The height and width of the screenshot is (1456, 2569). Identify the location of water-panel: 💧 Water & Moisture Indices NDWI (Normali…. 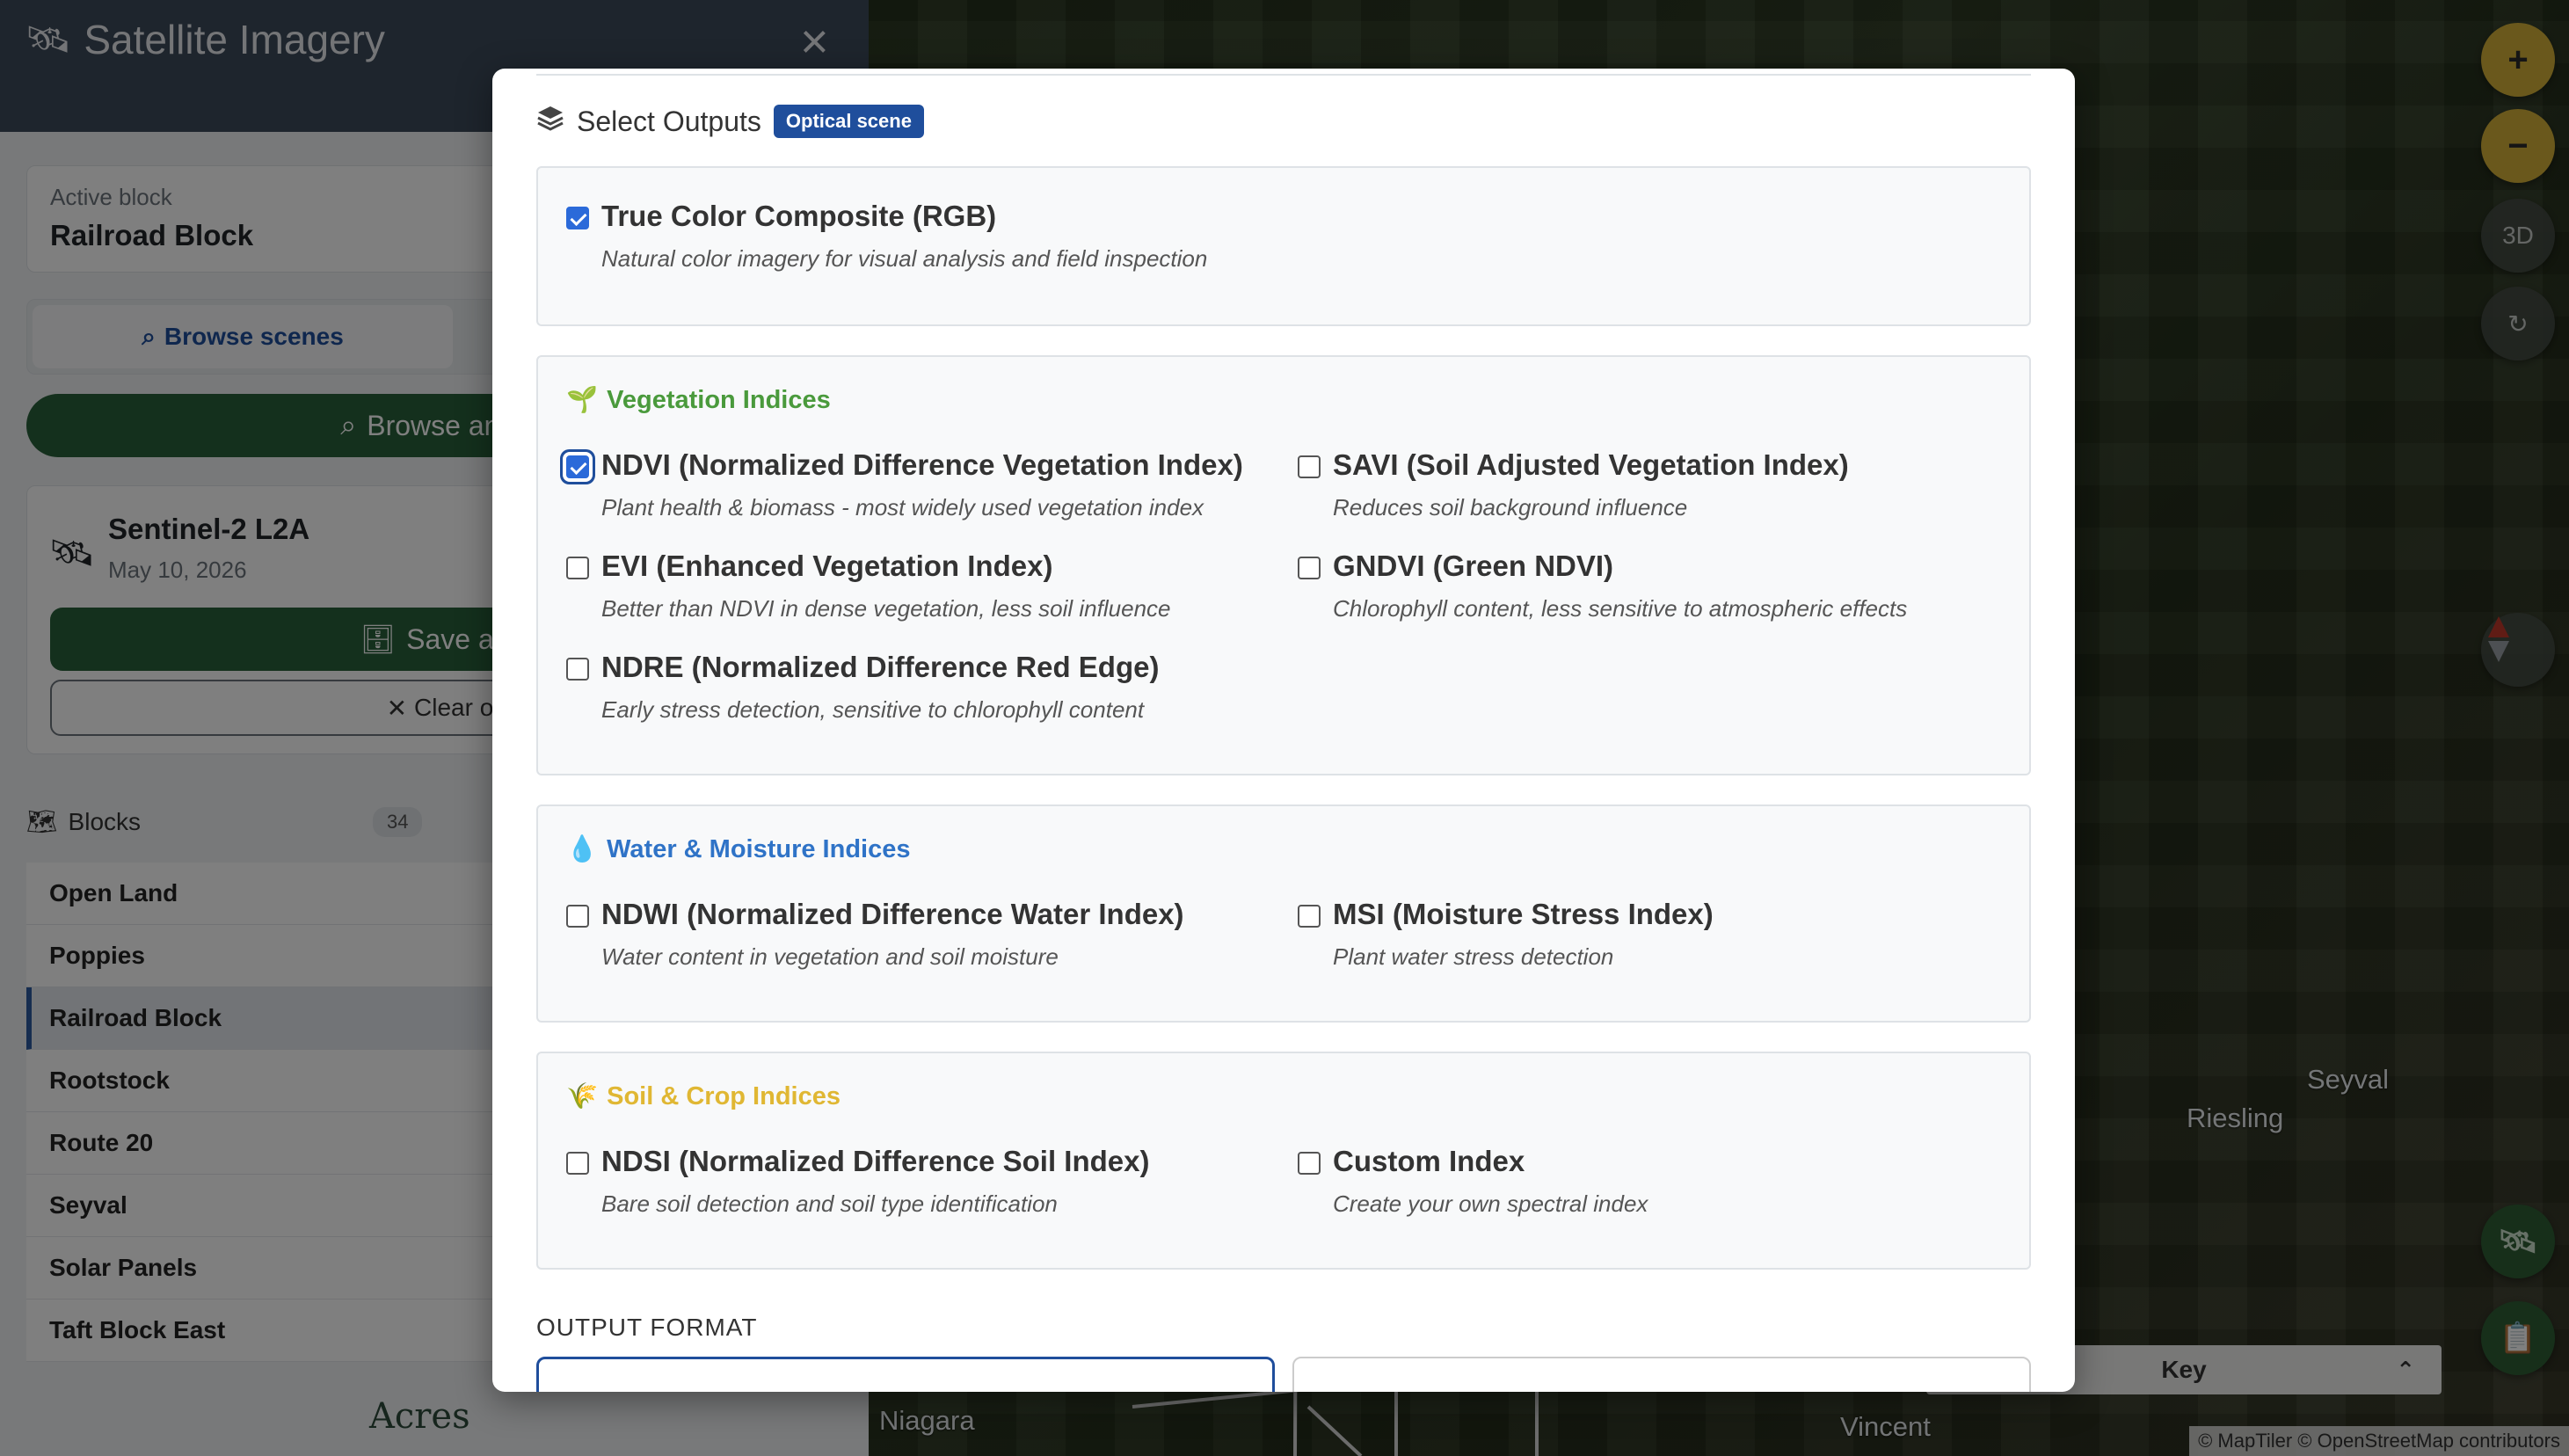
(1283, 914).